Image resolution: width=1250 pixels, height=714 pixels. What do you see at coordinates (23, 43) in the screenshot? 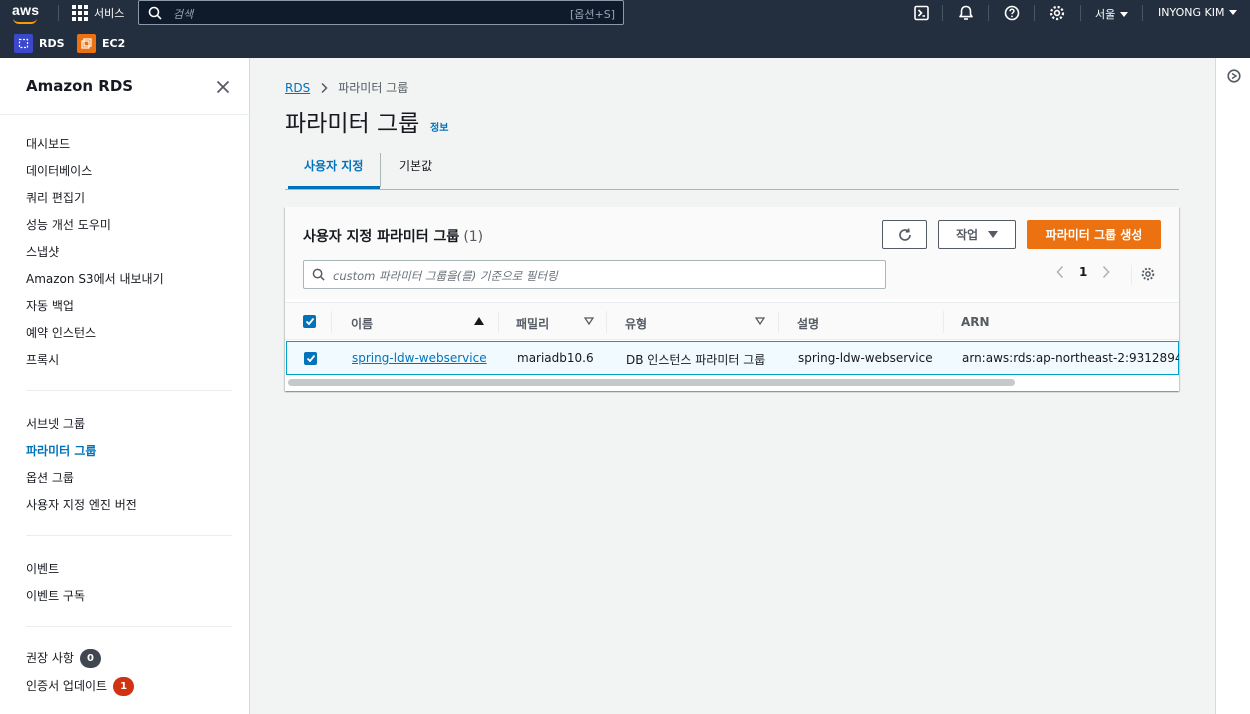
I see `rds-service-icon` at bounding box center [23, 43].